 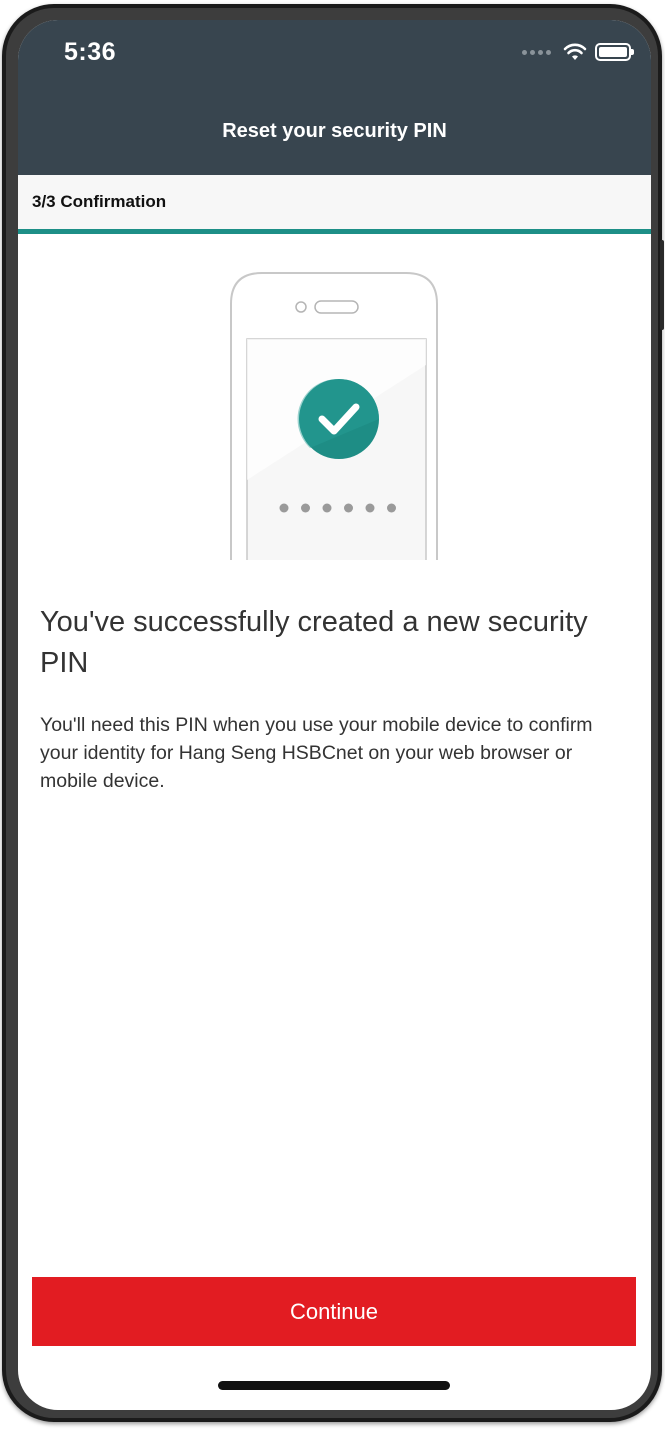 I want to click on home-indicator, so click(x=334, y=1385).